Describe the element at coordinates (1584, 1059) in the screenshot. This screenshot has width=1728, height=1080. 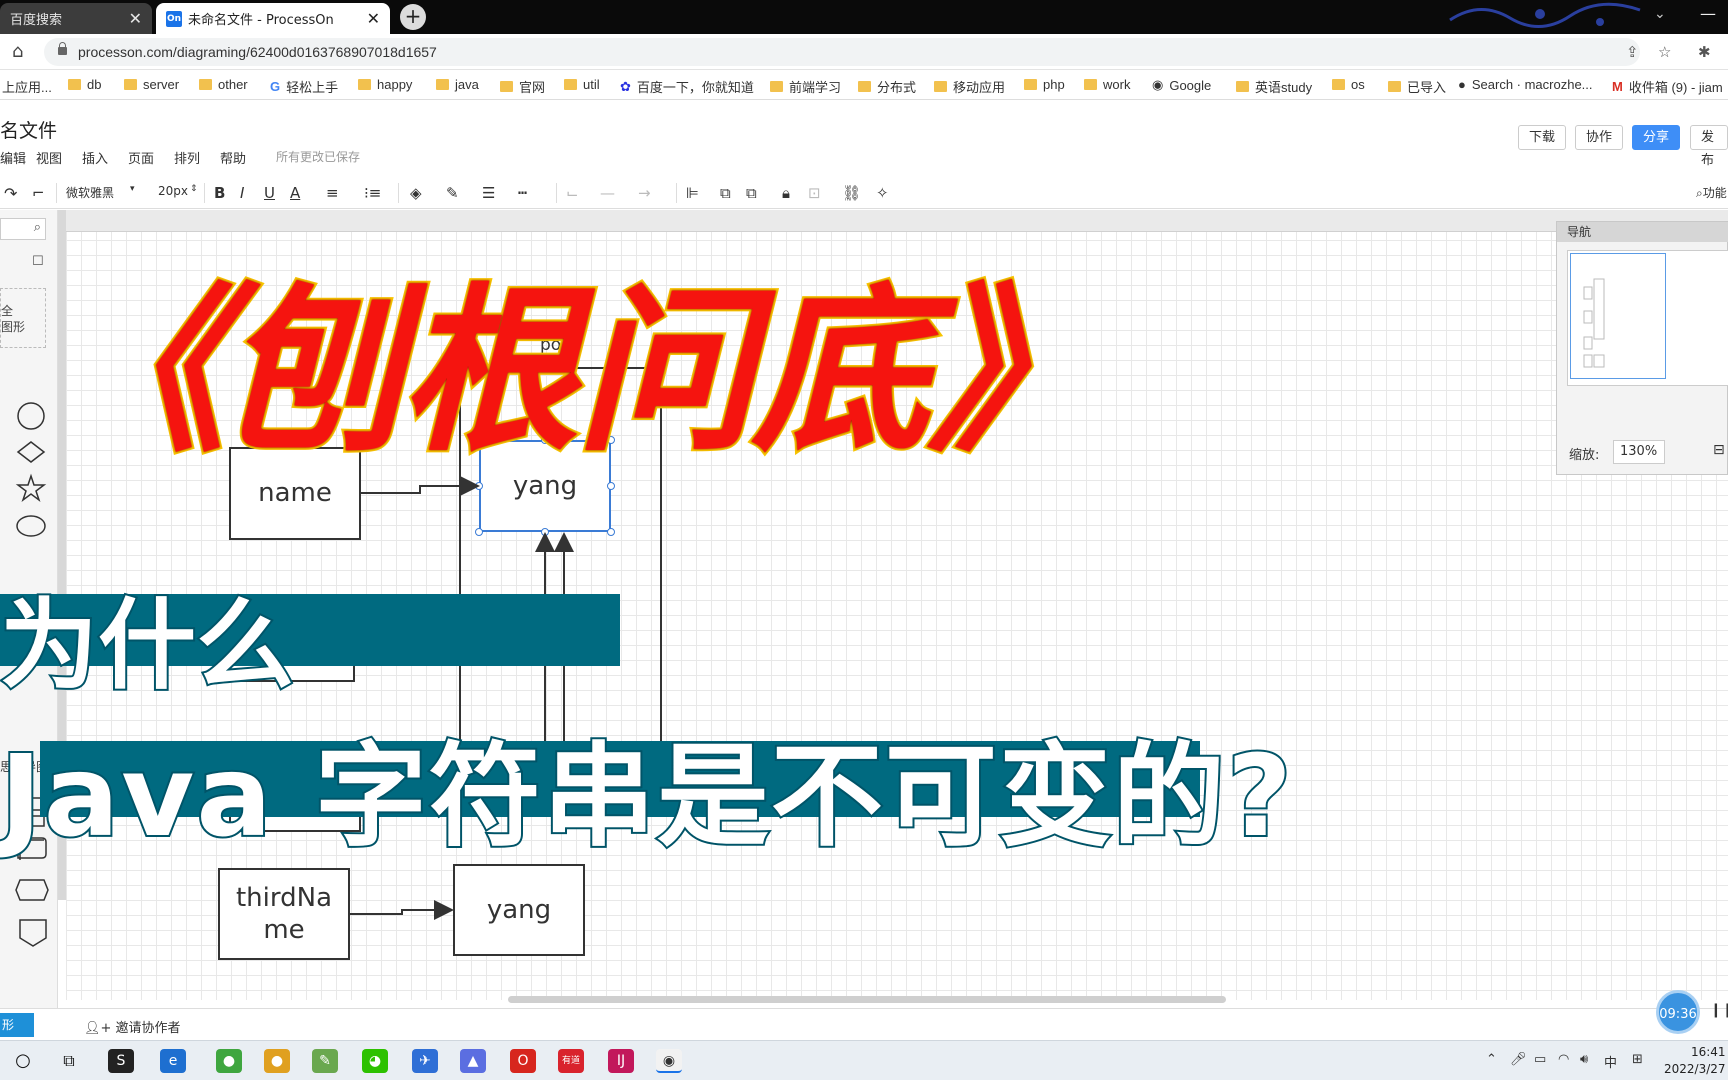
I see `volume-icon: 🔊︎` at that location.